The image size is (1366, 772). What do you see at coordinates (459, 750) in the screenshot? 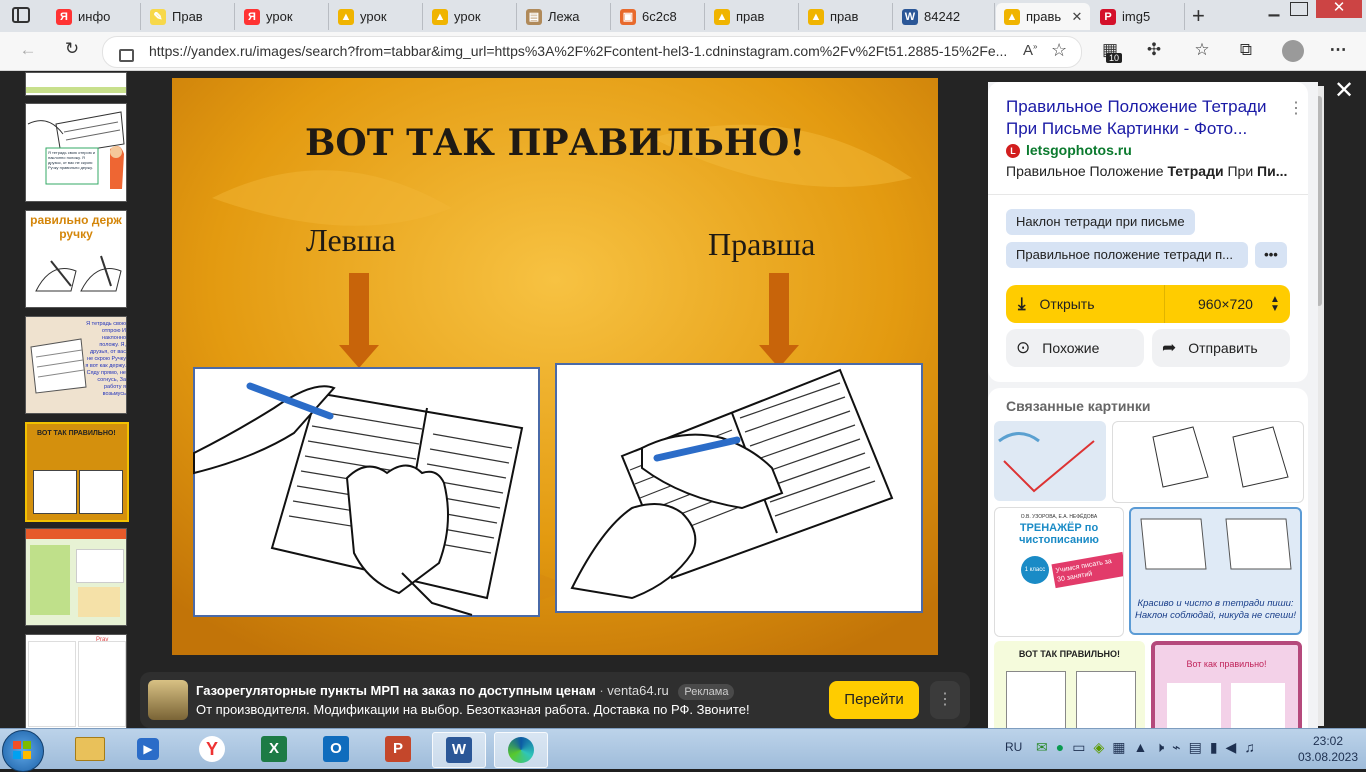
I see `word-taskbar-icon: W` at bounding box center [459, 750].